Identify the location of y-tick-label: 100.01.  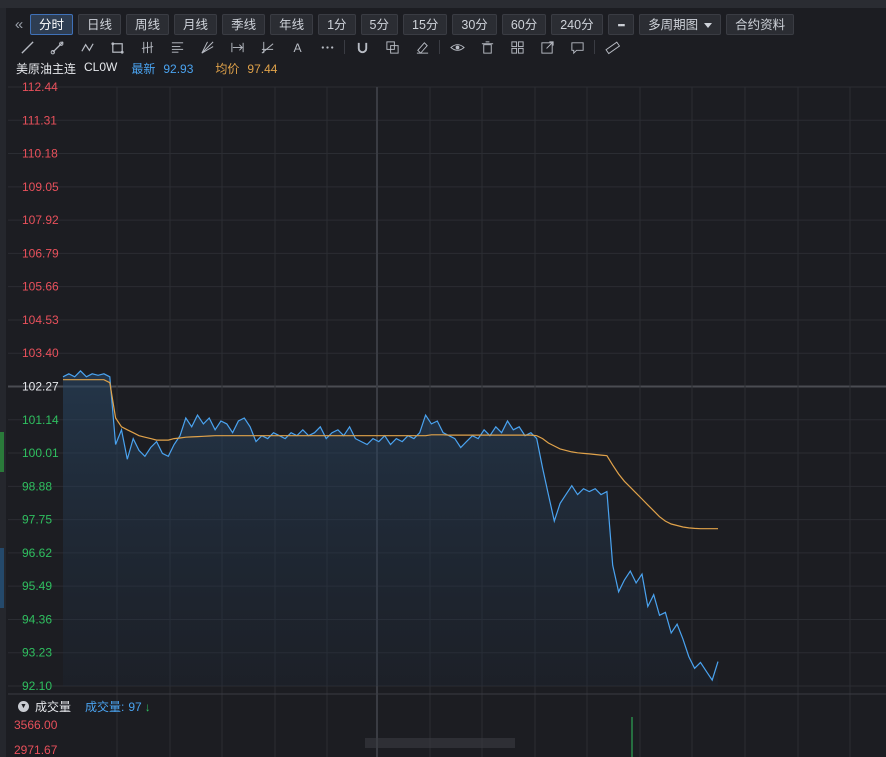
(40, 453).